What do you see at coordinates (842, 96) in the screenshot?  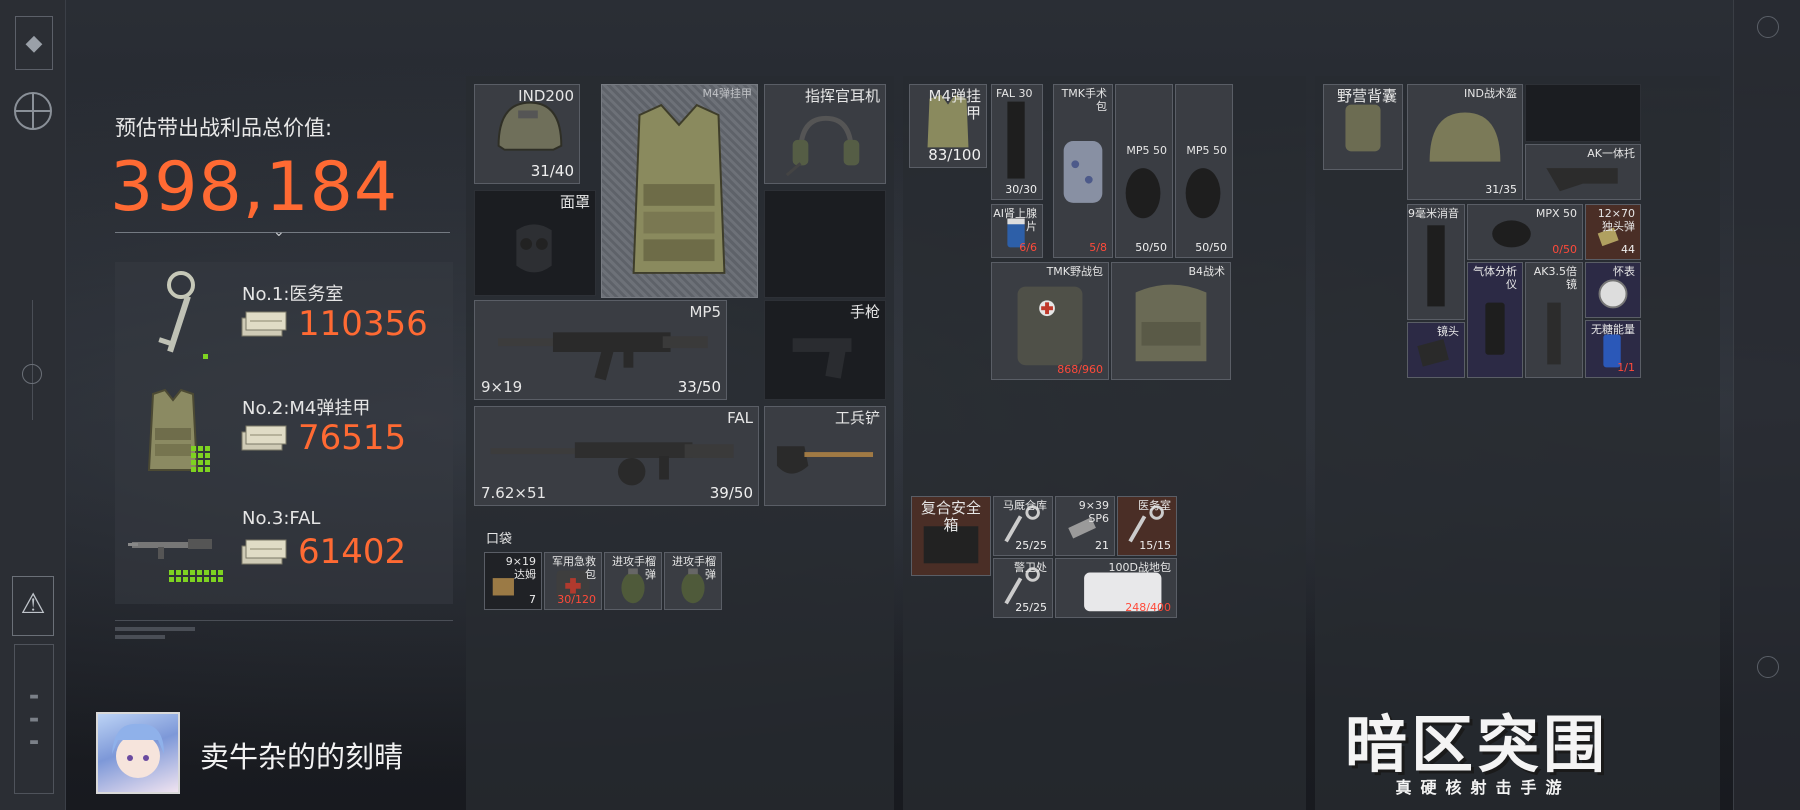 I see `slot-name: 指挥官耳机` at bounding box center [842, 96].